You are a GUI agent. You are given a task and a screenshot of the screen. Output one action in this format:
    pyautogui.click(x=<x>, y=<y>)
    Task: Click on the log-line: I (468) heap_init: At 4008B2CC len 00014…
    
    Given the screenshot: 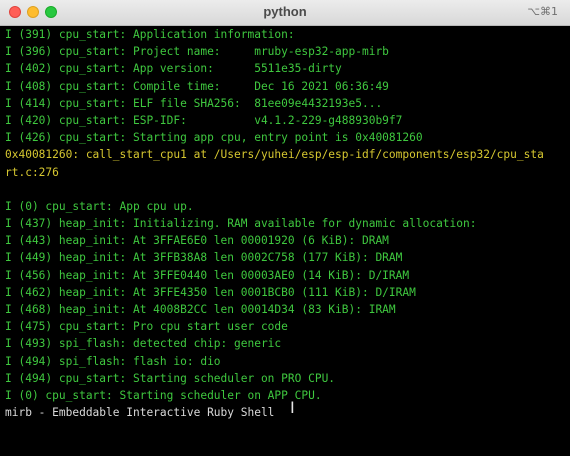 What is the action you would take?
    pyautogui.click(x=200, y=309)
    